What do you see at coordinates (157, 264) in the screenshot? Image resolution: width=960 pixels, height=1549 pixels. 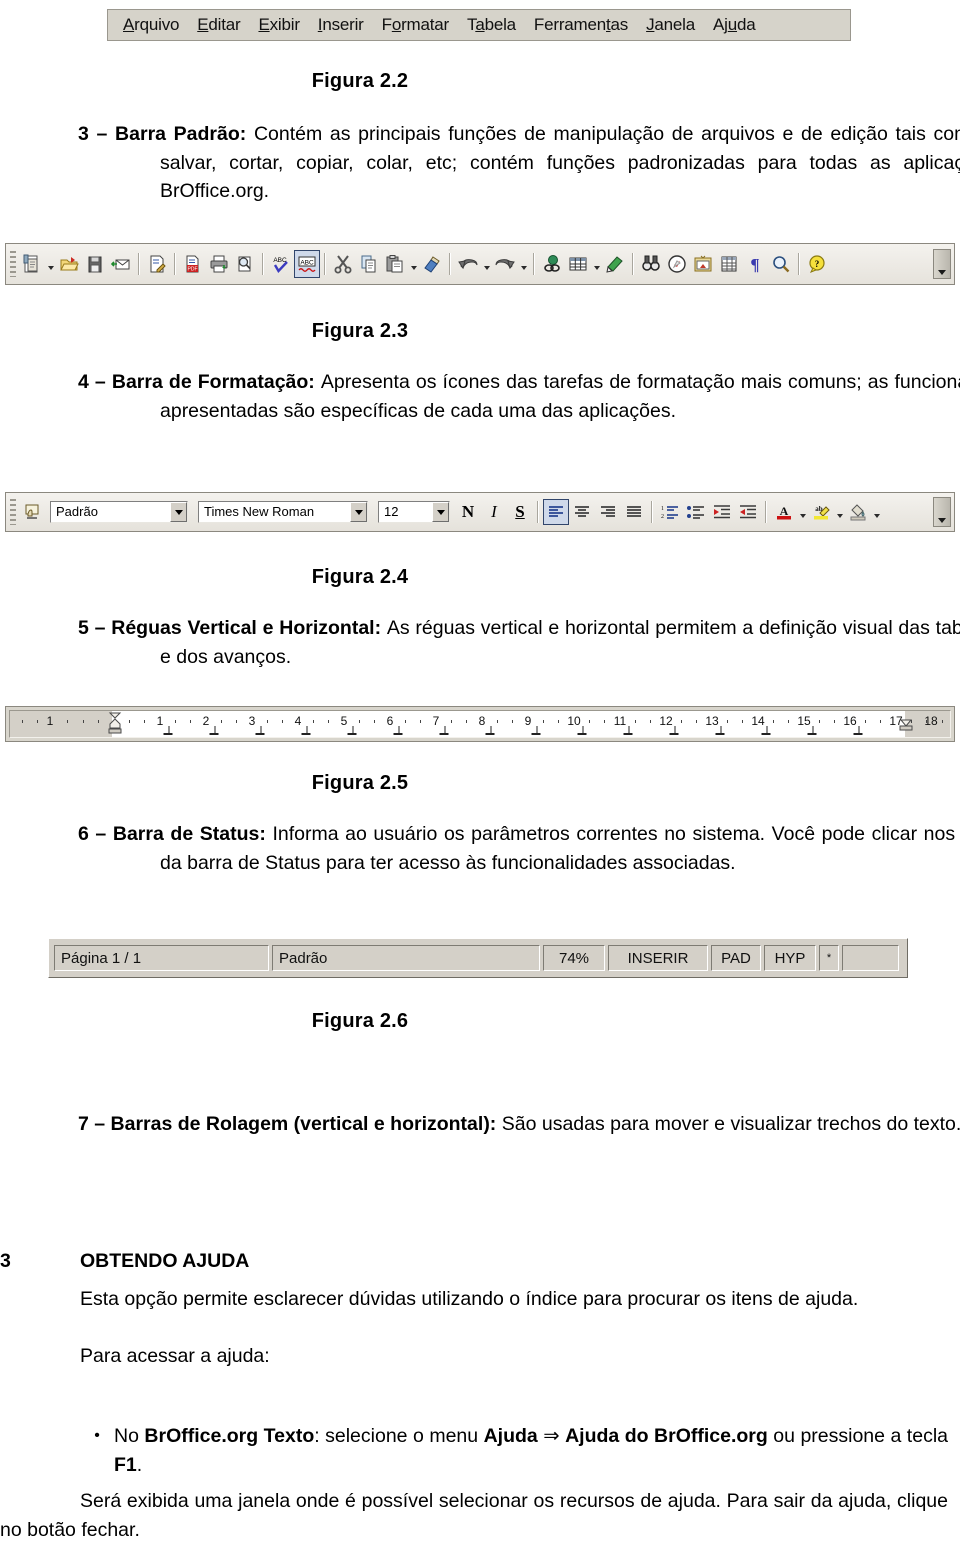 I see `edit-file-icon` at bounding box center [157, 264].